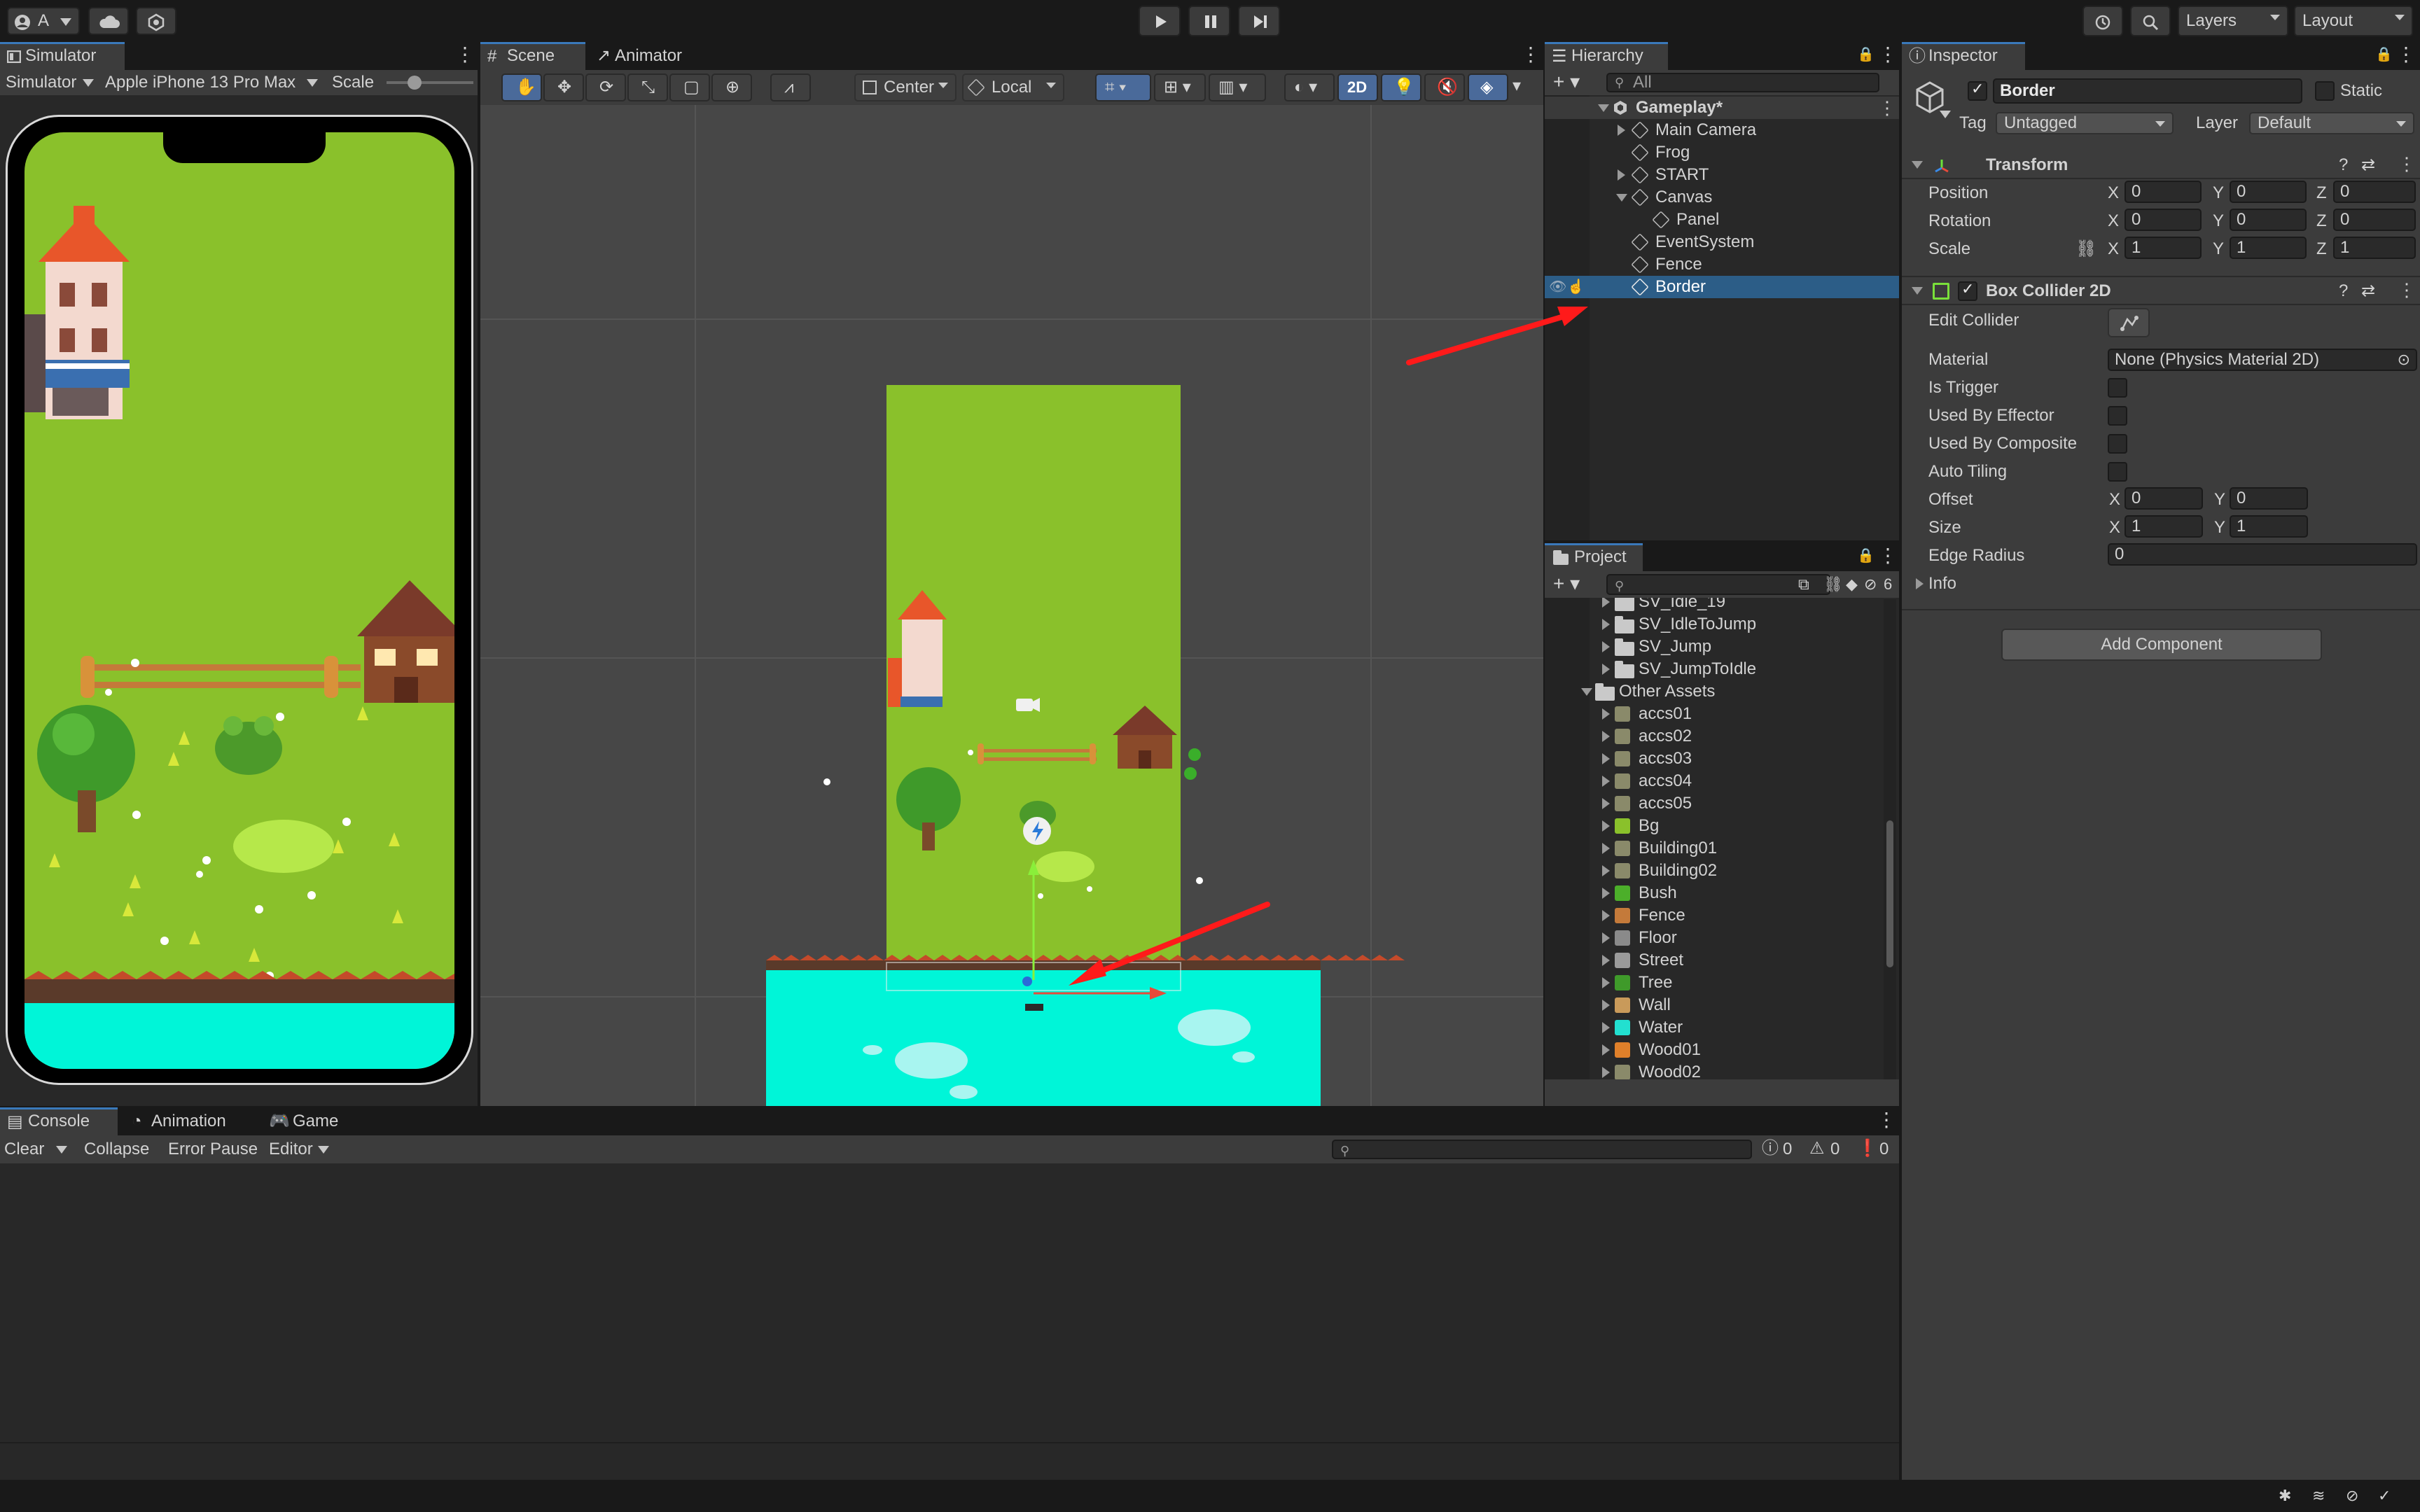 The height and width of the screenshot is (1512, 2420). What do you see at coordinates (1713, 1050) in the screenshot?
I see `project-item-wood01: Wood01` at bounding box center [1713, 1050].